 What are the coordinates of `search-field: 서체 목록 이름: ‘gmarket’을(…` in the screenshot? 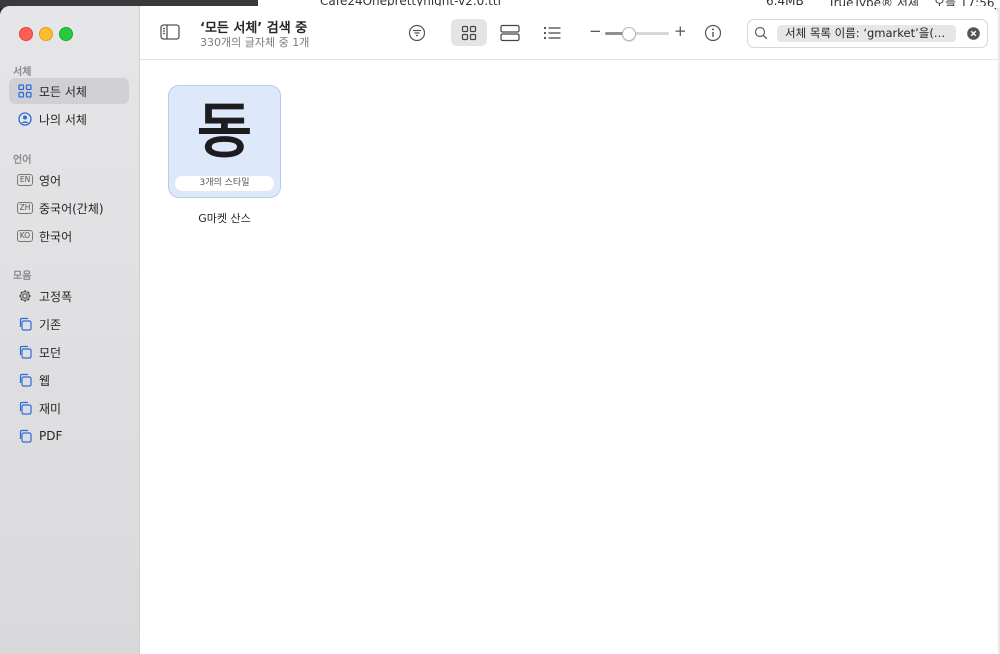 It's located at (867, 33).